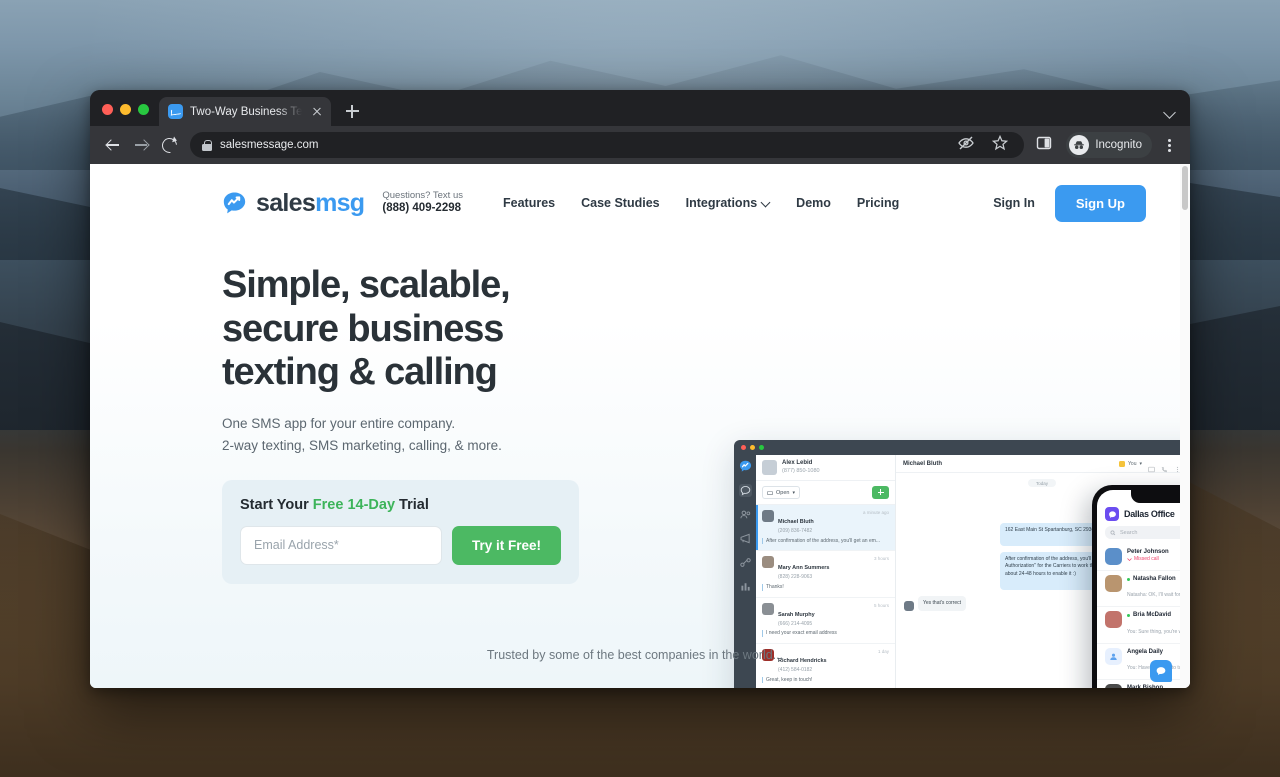 Image resolution: width=1280 pixels, height=777 pixels. What do you see at coordinates (506, 545) in the screenshot?
I see `try-it-free-button: Try it Free!` at bounding box center [506, 545].